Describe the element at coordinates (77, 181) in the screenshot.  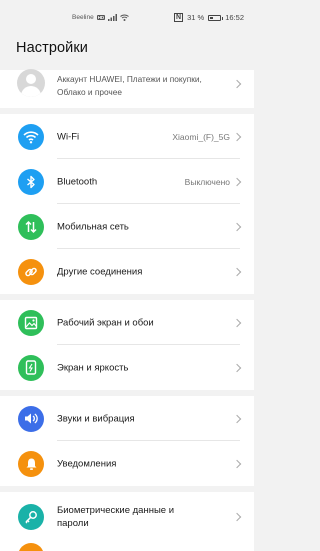
I see `row-label: Bluetooth` at that location.